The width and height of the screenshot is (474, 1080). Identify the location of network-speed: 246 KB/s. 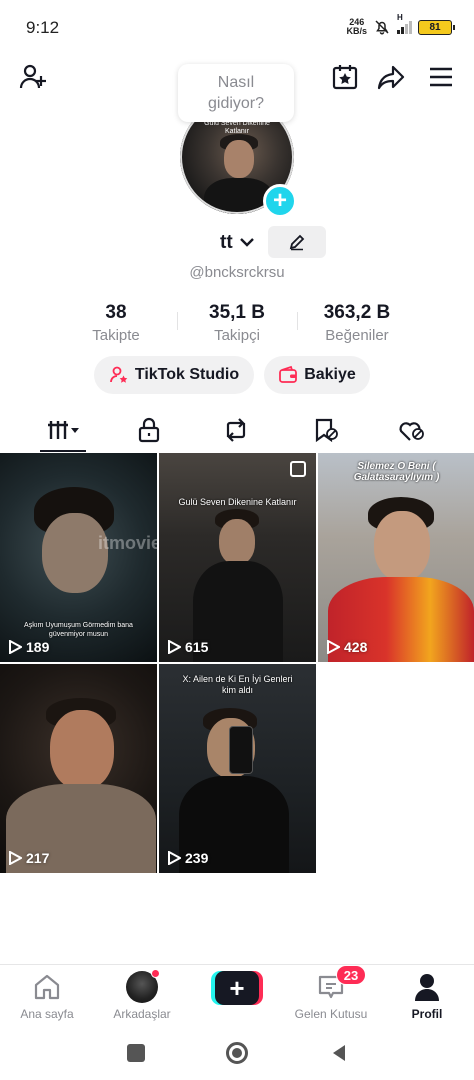
(356, 26).